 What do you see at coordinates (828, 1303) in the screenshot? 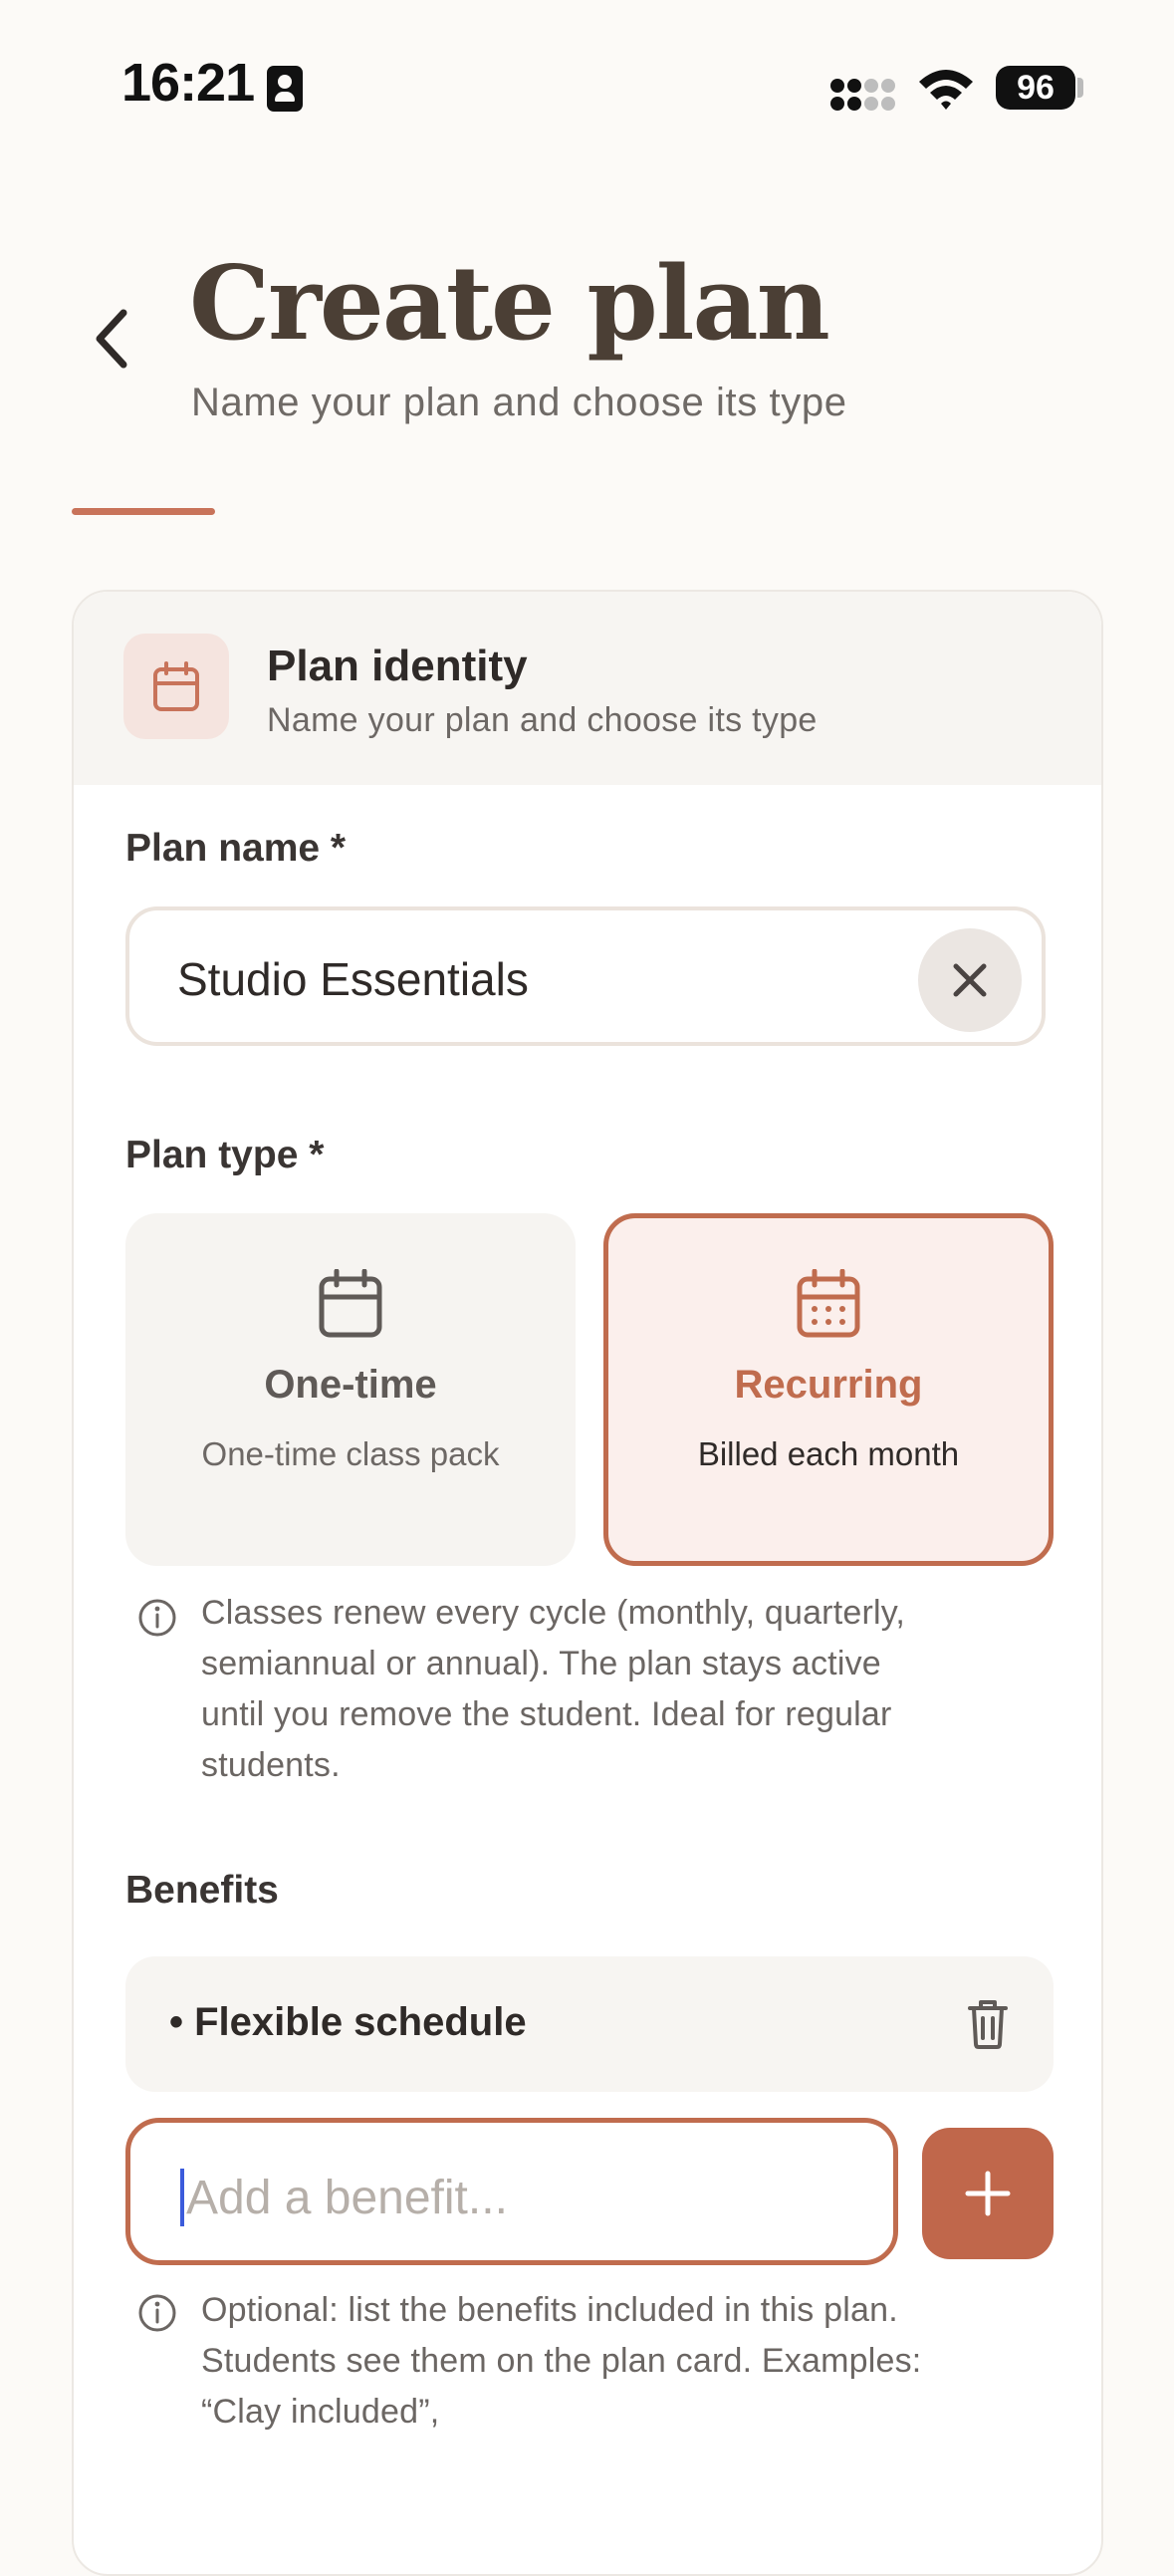
I see `calendar-days-icon` at bounding box center [828, 1303].